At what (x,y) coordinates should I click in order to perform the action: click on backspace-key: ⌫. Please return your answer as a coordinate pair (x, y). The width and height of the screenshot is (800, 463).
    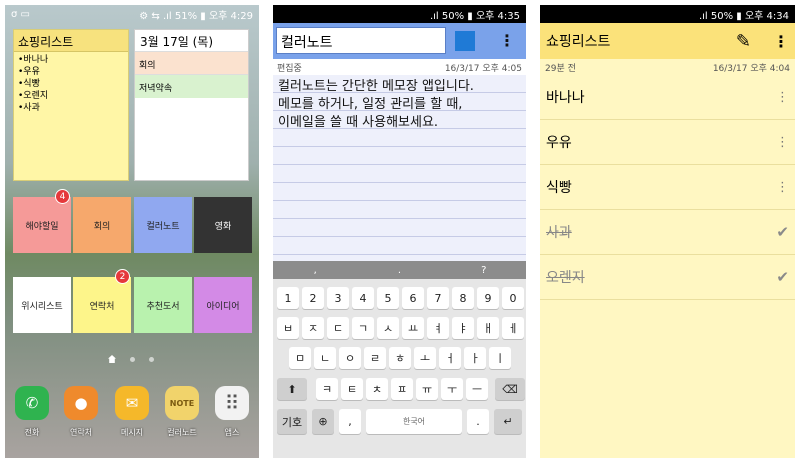
    Looking at the image, I should click on (510, 389).